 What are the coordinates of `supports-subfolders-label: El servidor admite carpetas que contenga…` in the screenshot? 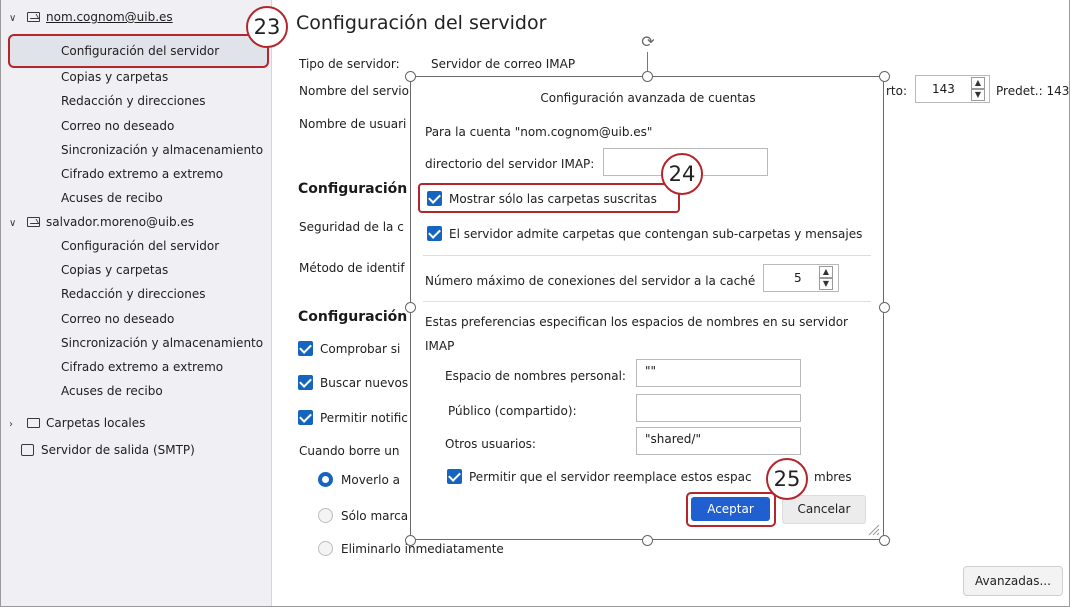 It's located at (656, 234).